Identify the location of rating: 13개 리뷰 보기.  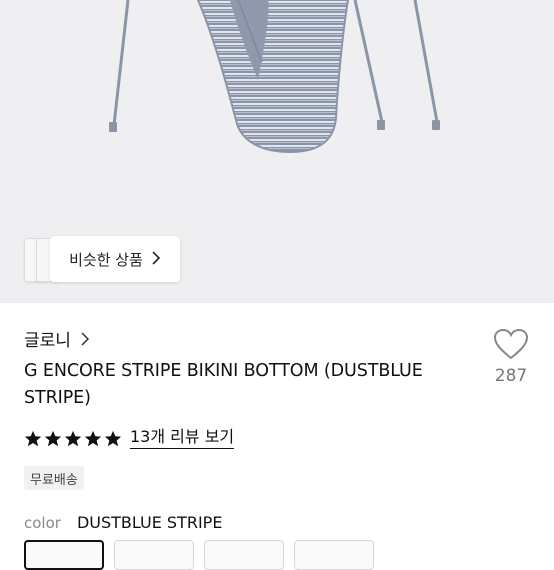
(129, 438).